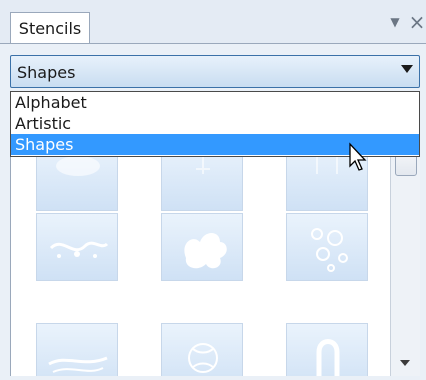 The width and height of the screenshot is (426, 380). Describe the element at coordinates (329, 250) in the screenshot. I see `circles-pattern-icon` at that location.